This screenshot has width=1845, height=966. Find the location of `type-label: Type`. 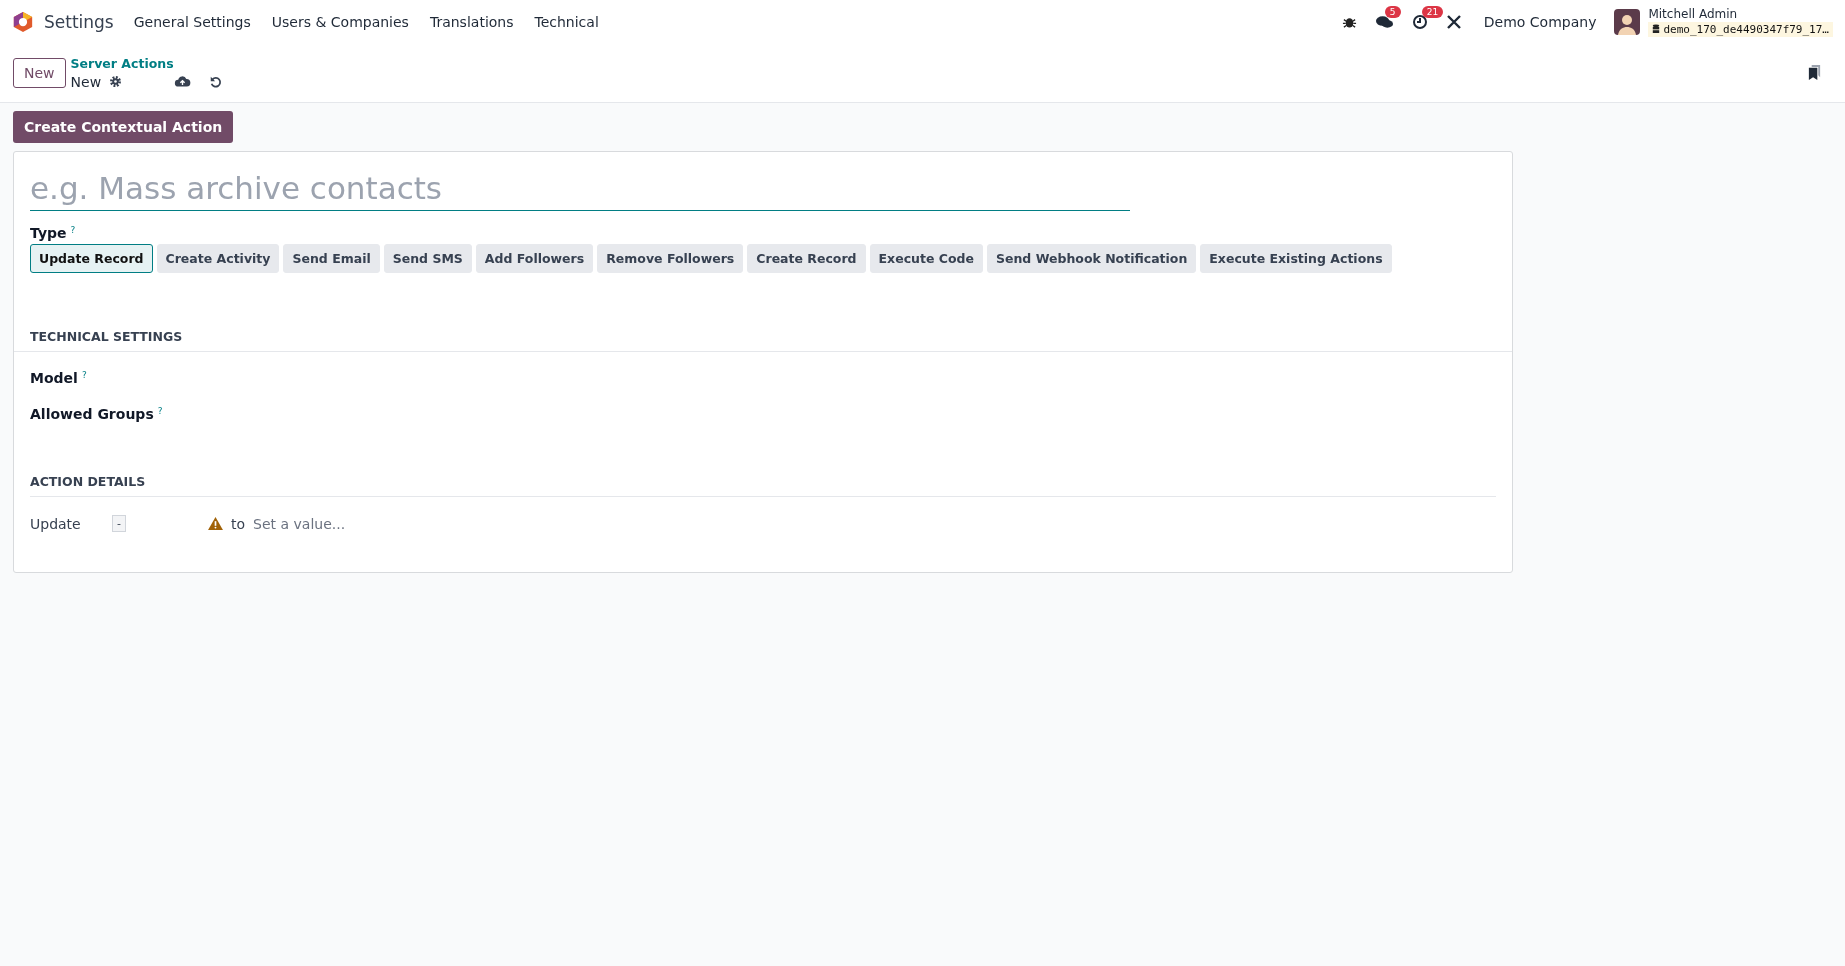

type-label: Type is located at coordinates (48, 233).